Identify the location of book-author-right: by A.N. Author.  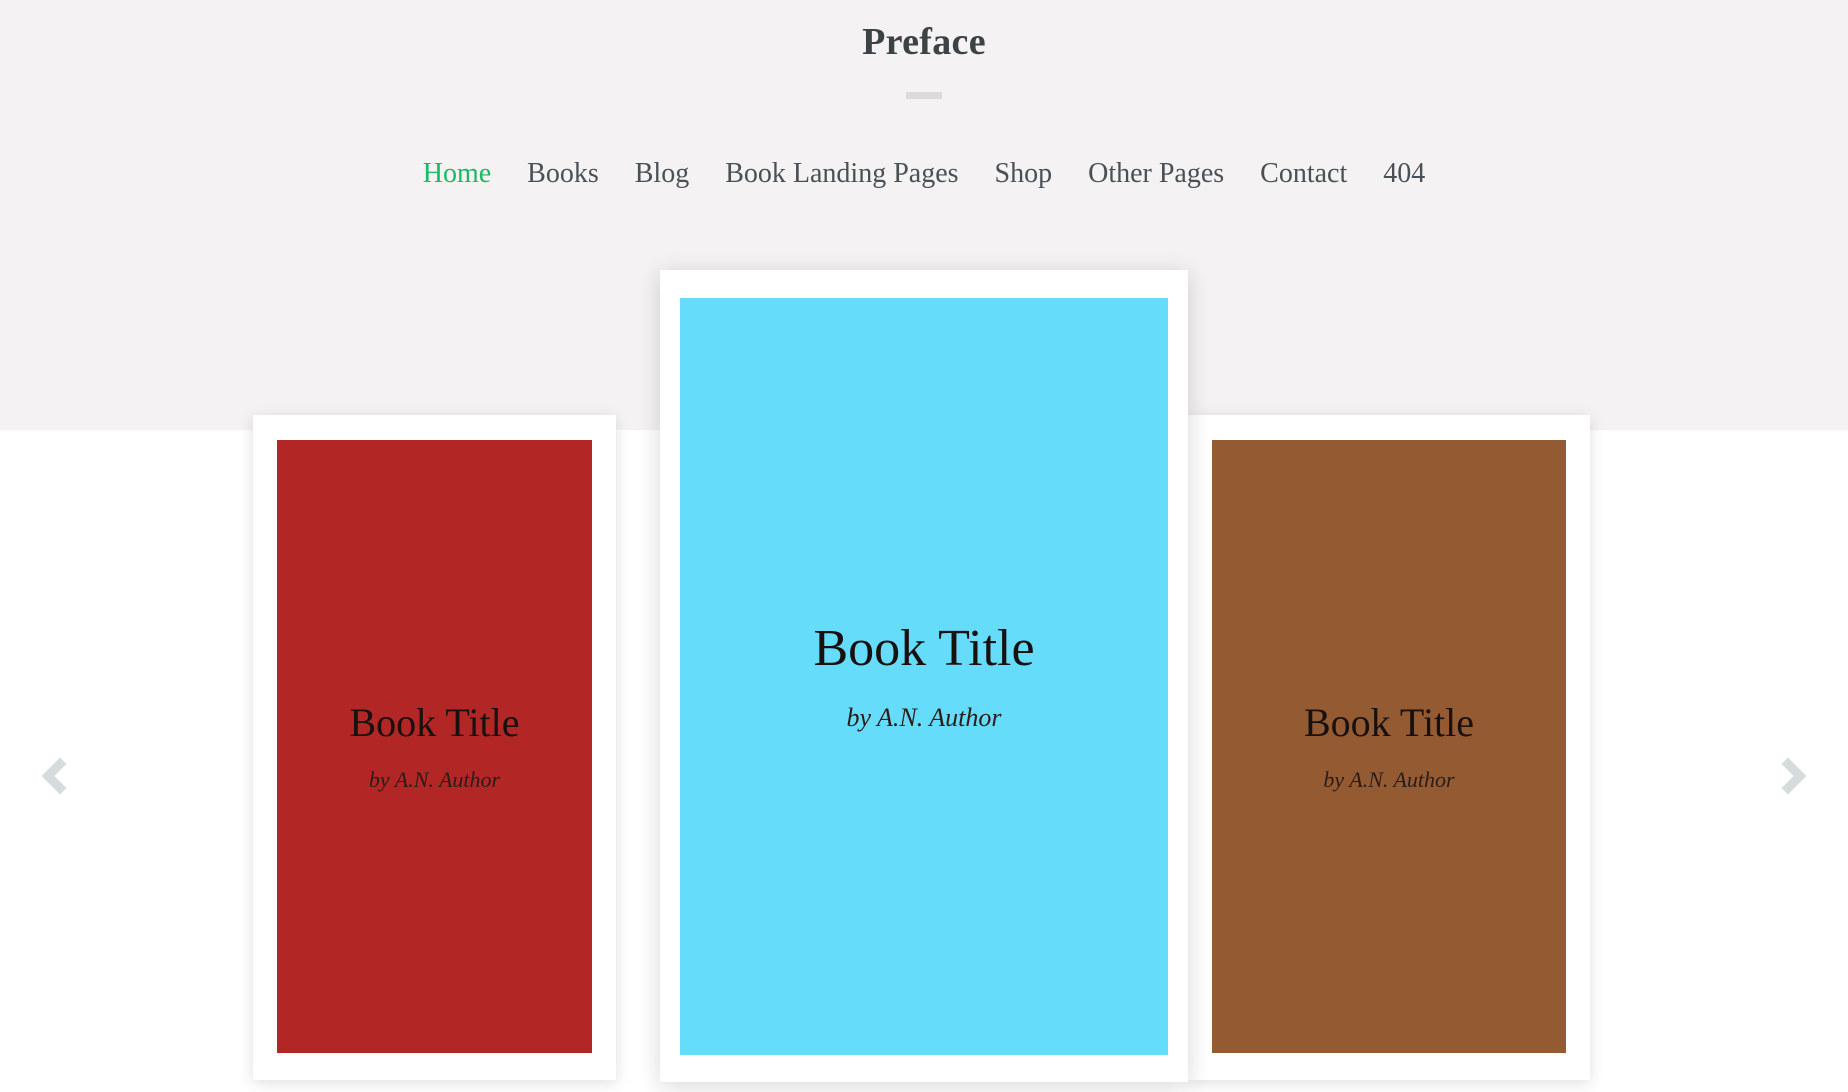
(1389, 779).